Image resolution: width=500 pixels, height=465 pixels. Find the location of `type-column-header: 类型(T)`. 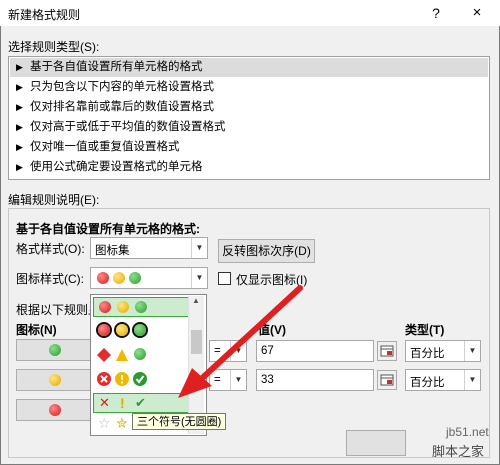

type-column-header: 类型(T) is located at coordinates (425, 330).